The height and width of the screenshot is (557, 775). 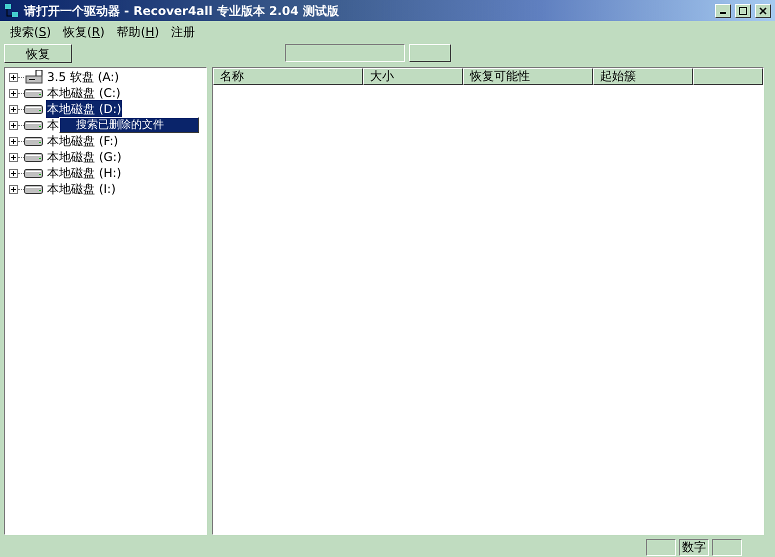 What do you see at coordinates (53, 125) in the screenshot?
I see `drive-label: 本` at bounding box center [53, 125].